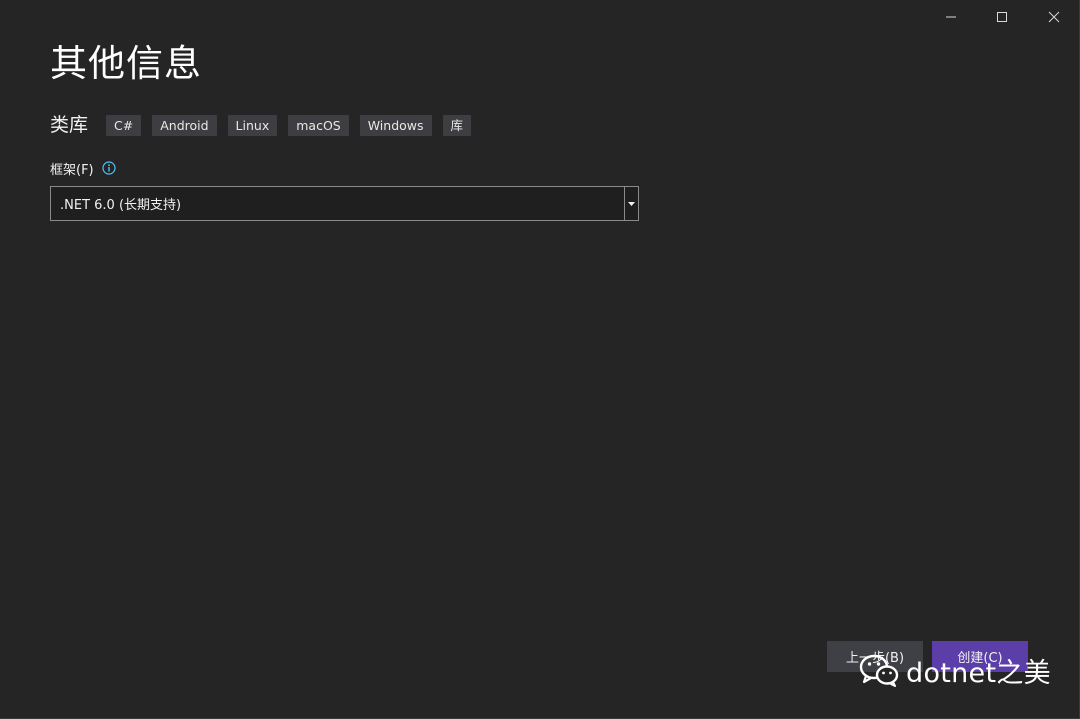  I want to click on info-icon, so click(109, 168).